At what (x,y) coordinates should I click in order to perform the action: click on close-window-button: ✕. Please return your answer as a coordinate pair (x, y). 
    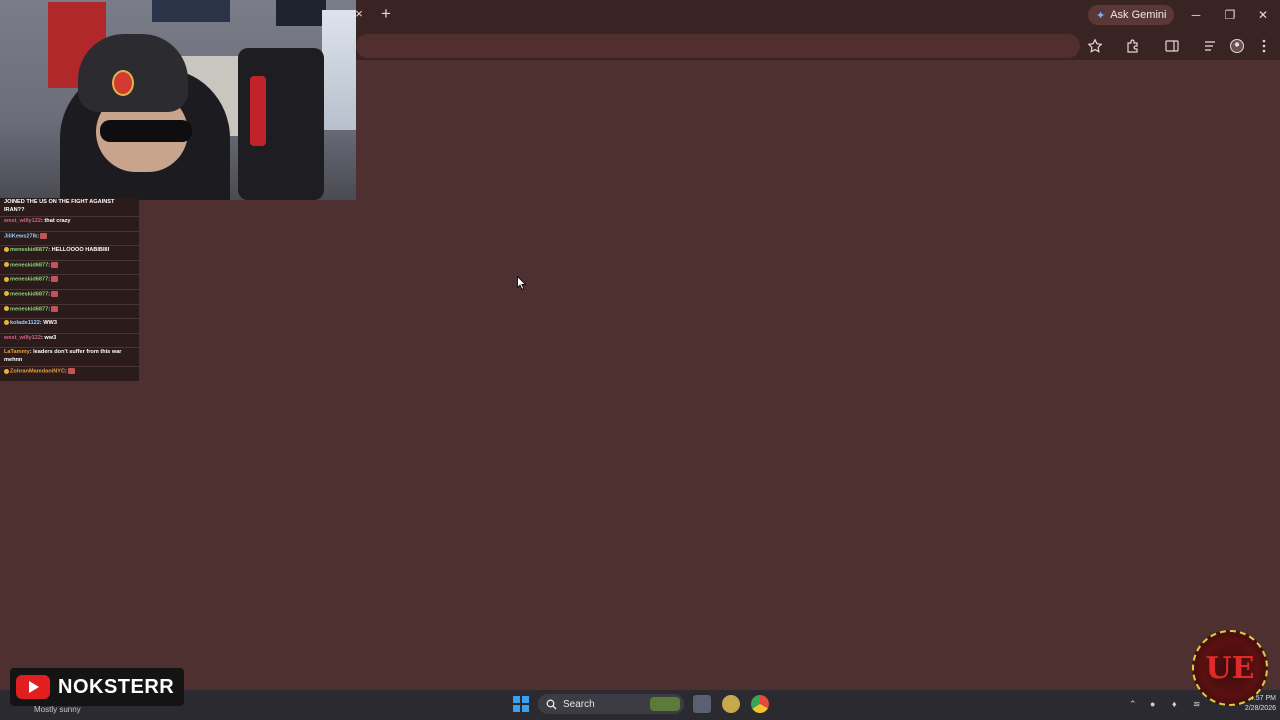
    Looking at the image, I should click on (1263, 15).